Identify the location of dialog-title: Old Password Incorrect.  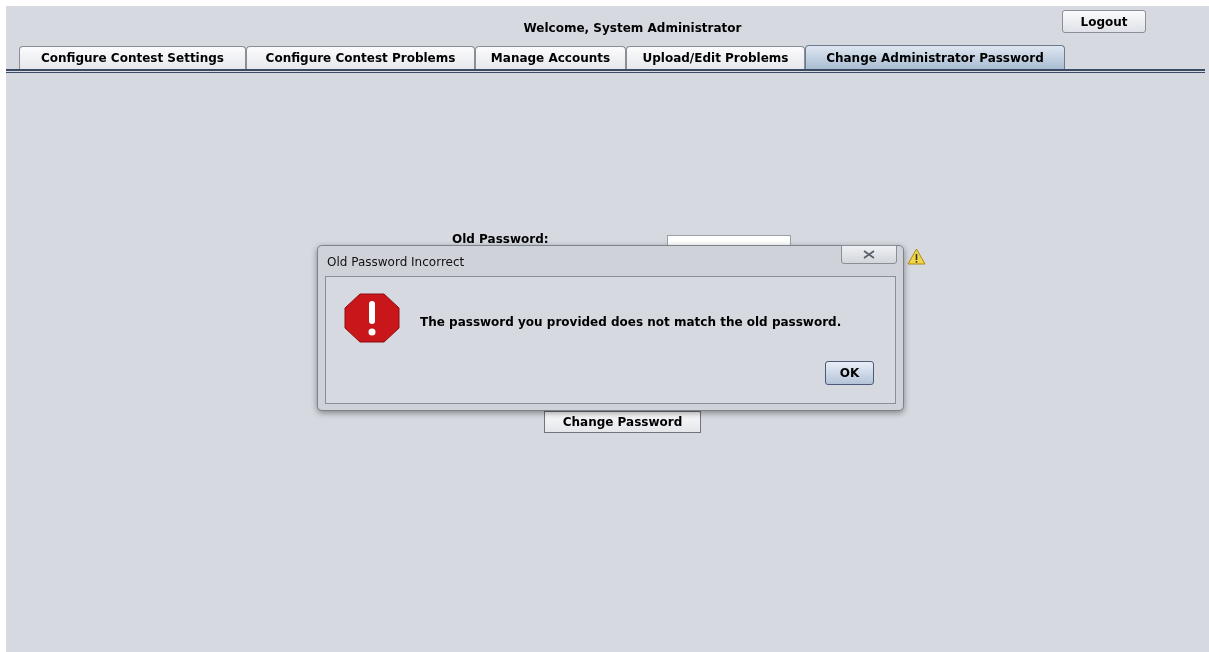
(395, 262).